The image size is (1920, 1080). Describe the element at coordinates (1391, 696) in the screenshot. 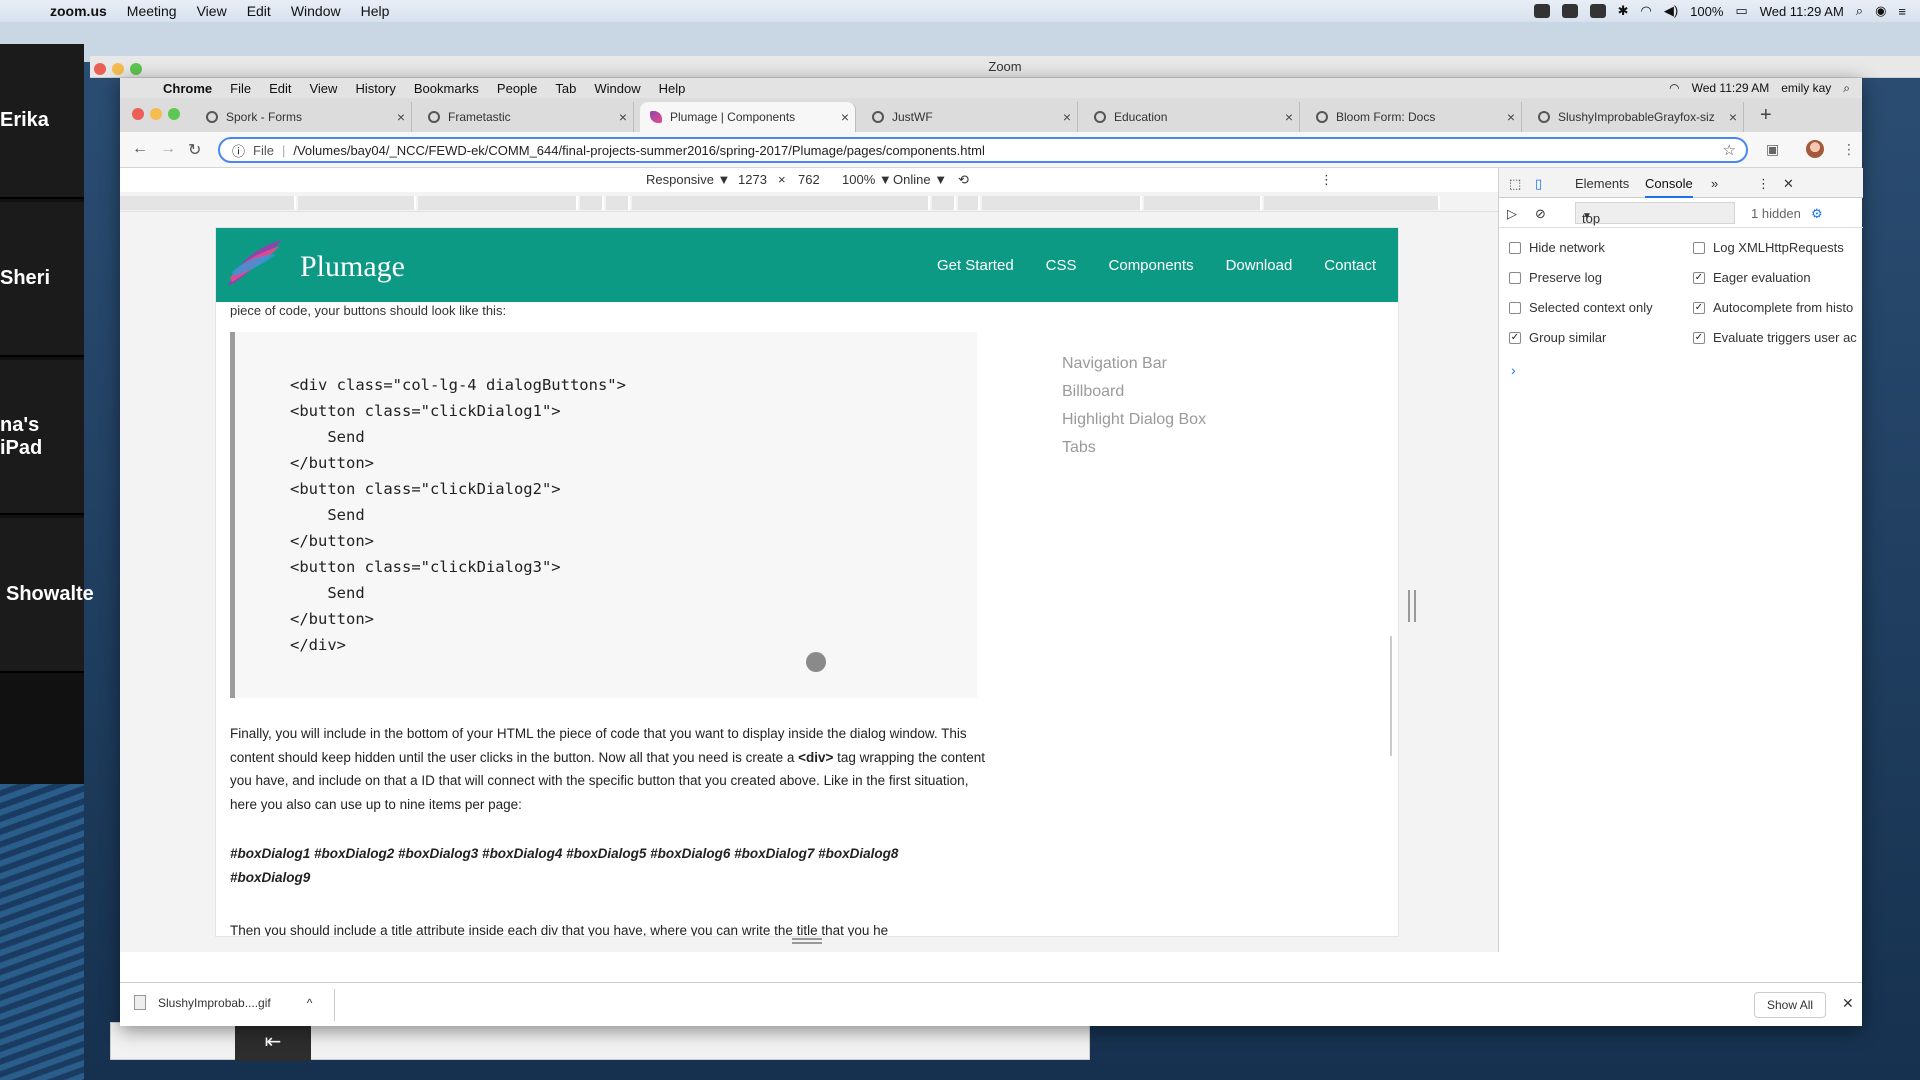

I see `page-scrollbar` at that location.